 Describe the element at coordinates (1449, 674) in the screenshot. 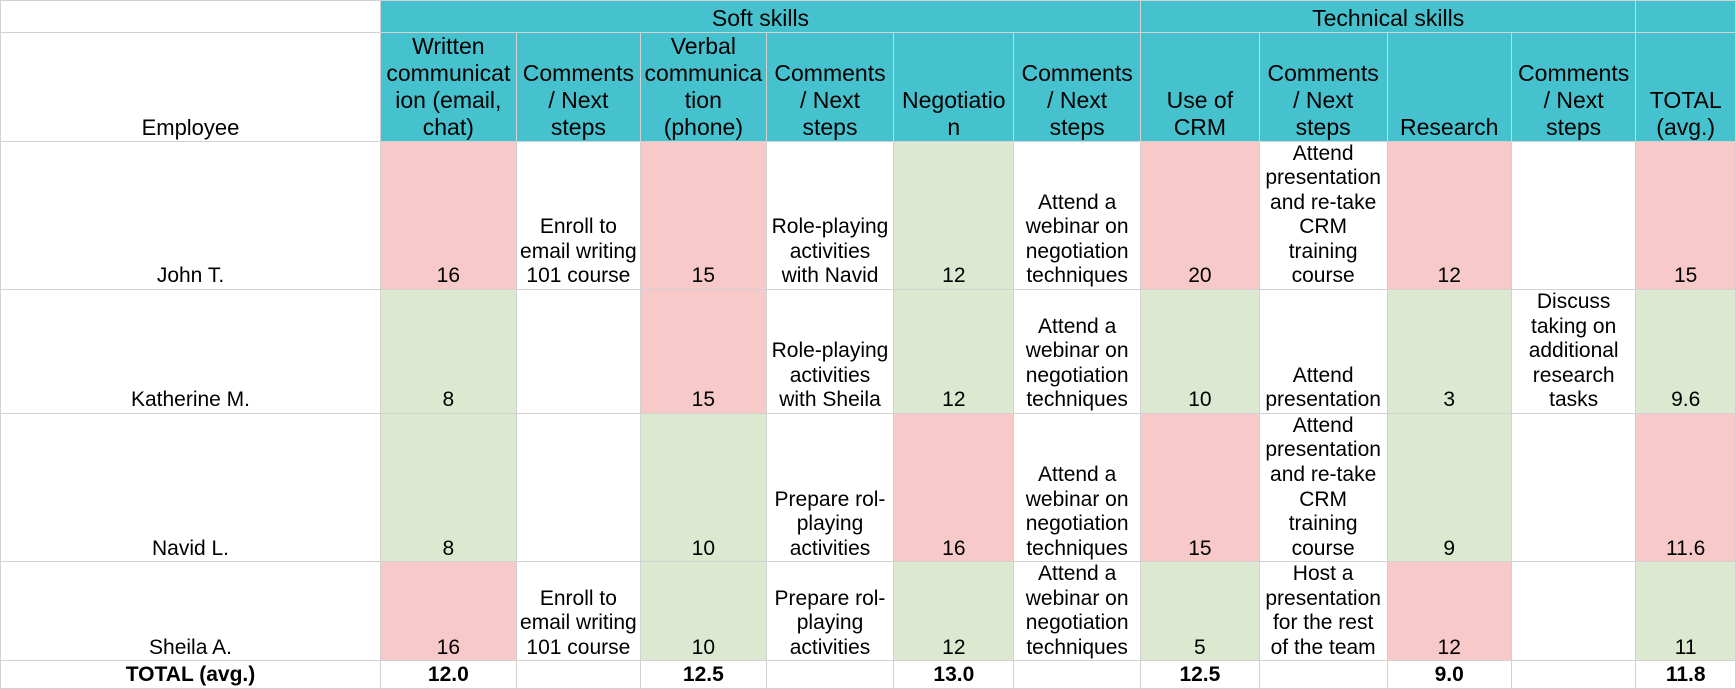

I see `totals-value-research: 9.0` at that location.